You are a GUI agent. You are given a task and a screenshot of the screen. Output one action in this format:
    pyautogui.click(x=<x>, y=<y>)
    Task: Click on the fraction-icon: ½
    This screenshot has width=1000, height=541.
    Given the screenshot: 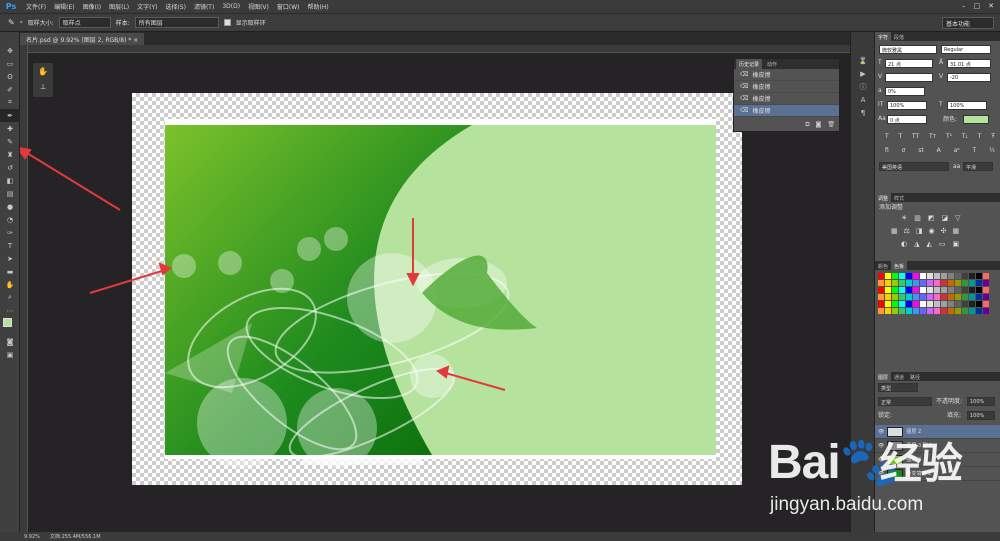 What is the action you would take?
    pyautogui.click(x=992, y=150)
    